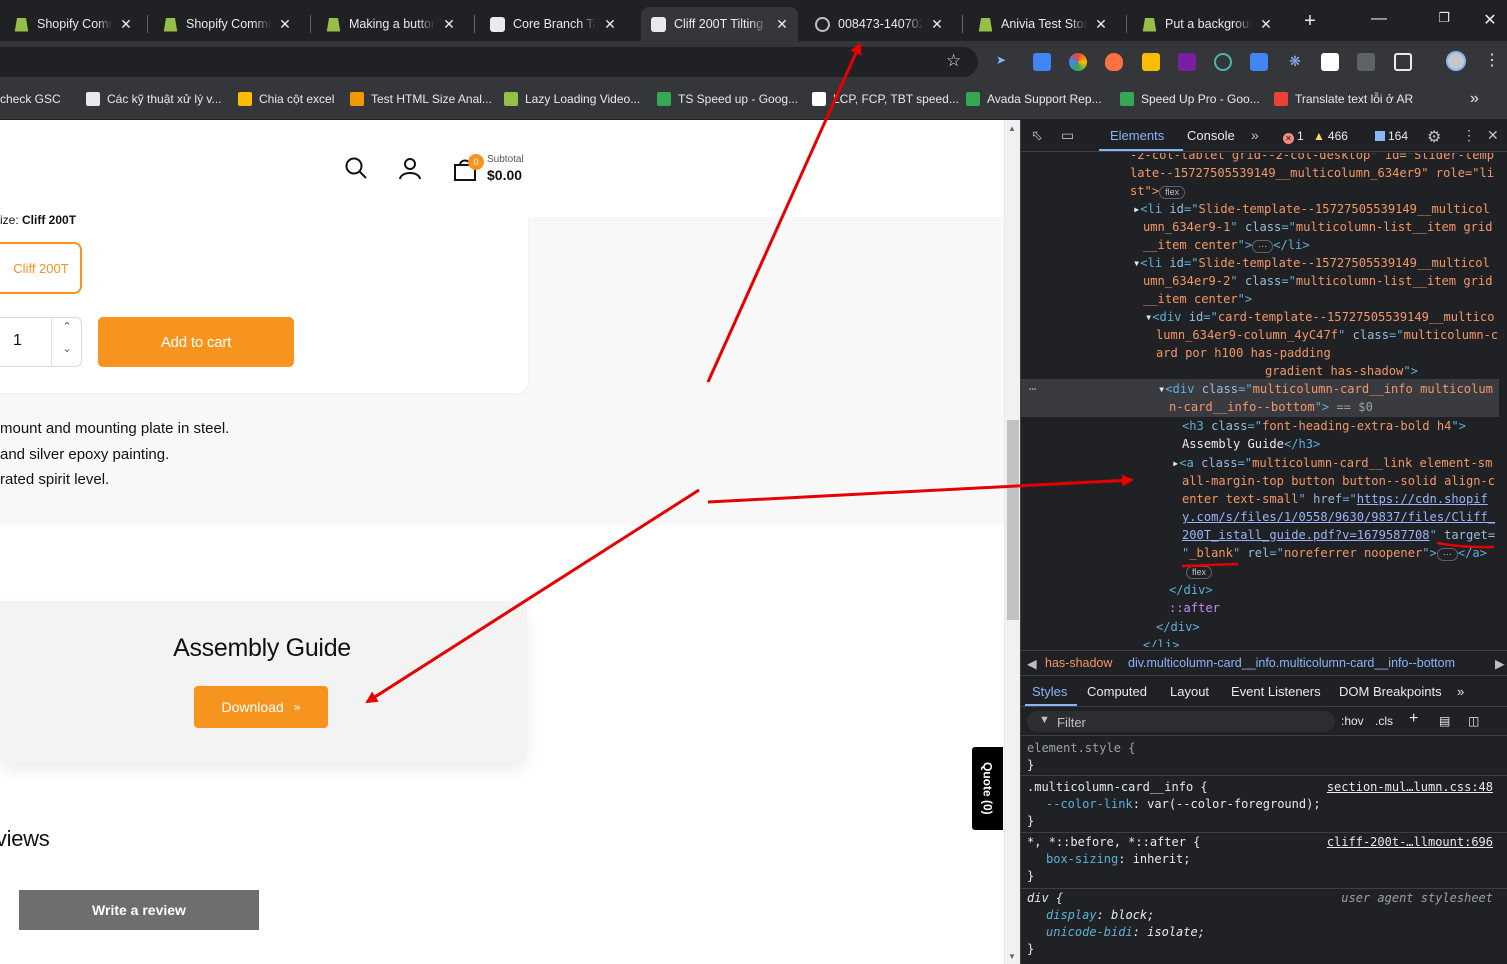  I want to click on browser-tab: 008473-140702_I ✕, so click(879, 24).